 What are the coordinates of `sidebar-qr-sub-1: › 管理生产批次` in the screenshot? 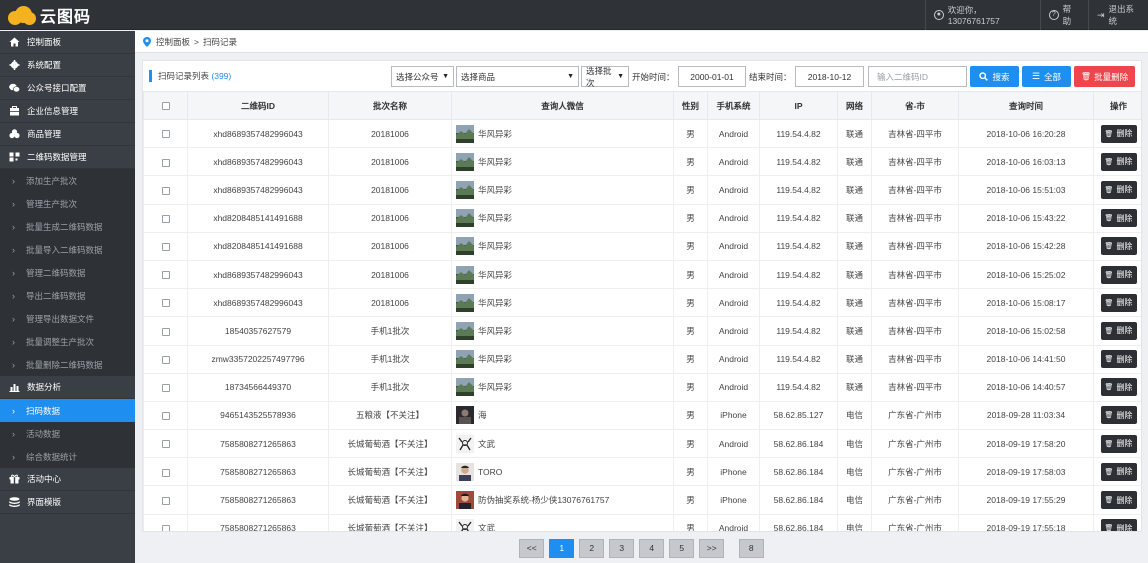 It's located at (67, 203).